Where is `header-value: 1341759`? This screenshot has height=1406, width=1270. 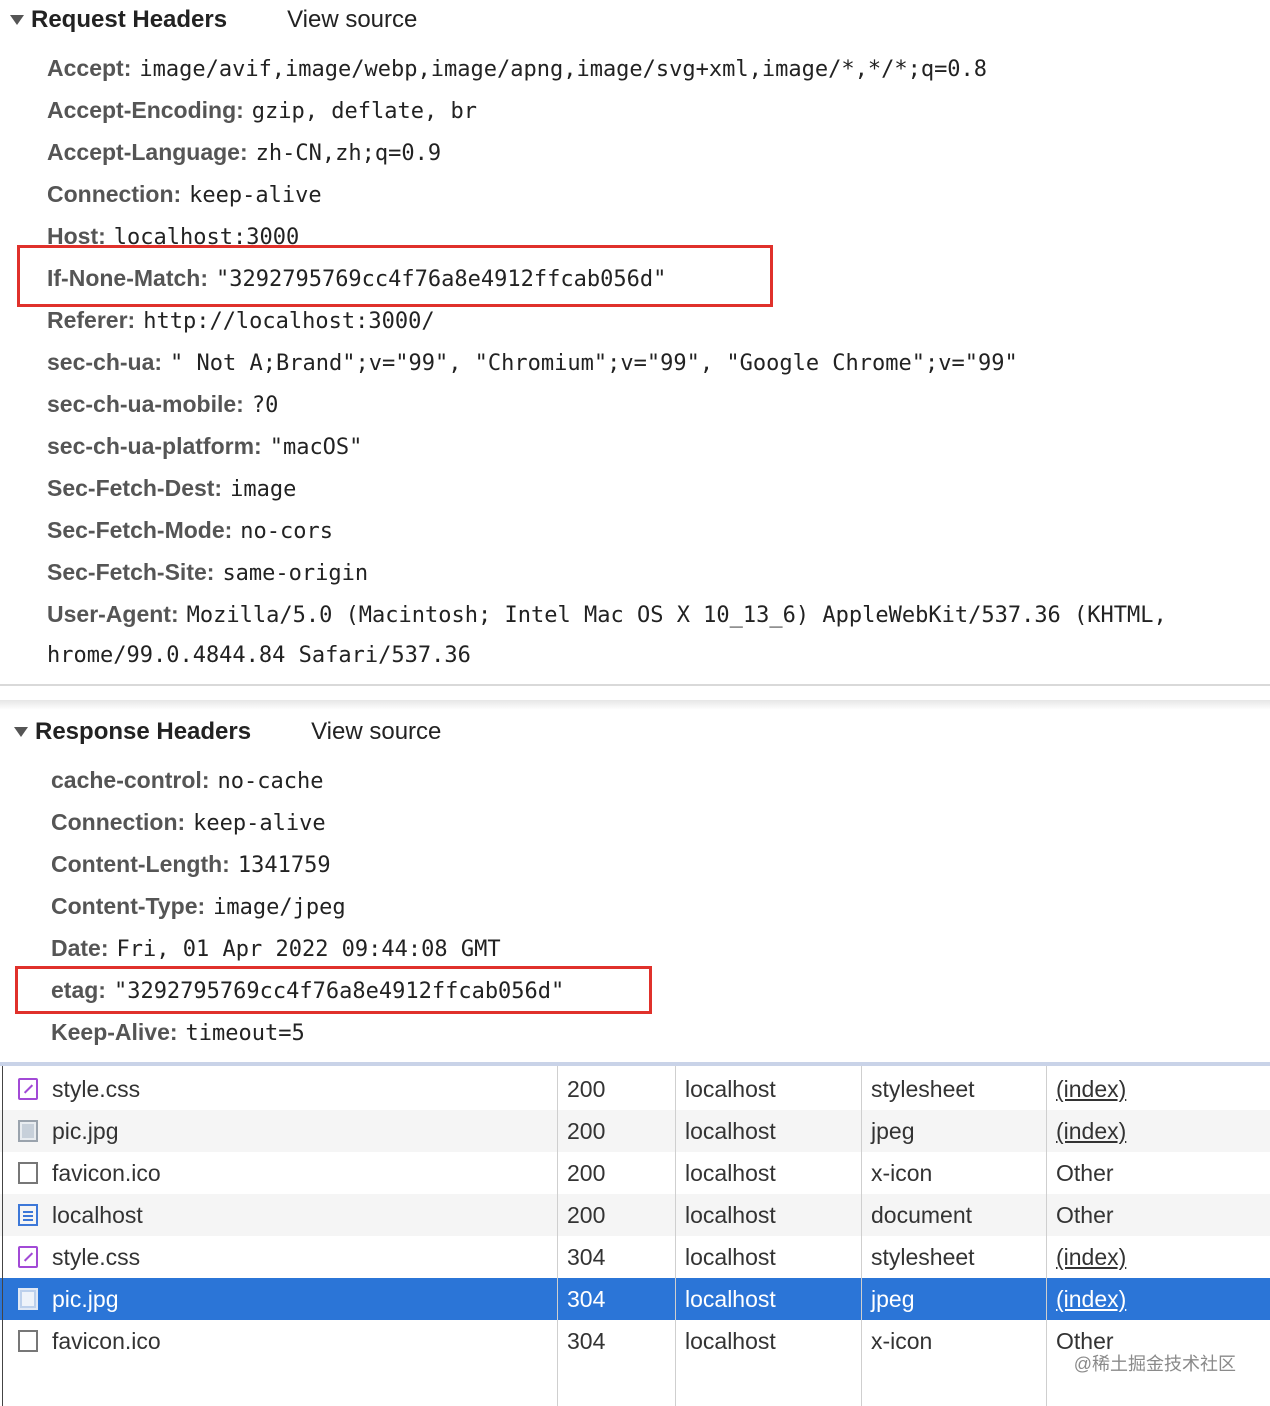 header-value: 1341759 is located at coordinates (284, 865).